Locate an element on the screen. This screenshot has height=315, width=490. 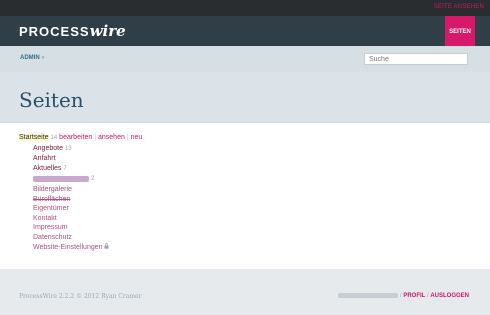
tree-item-redacted: 2 is located at coordinates (80, 179).